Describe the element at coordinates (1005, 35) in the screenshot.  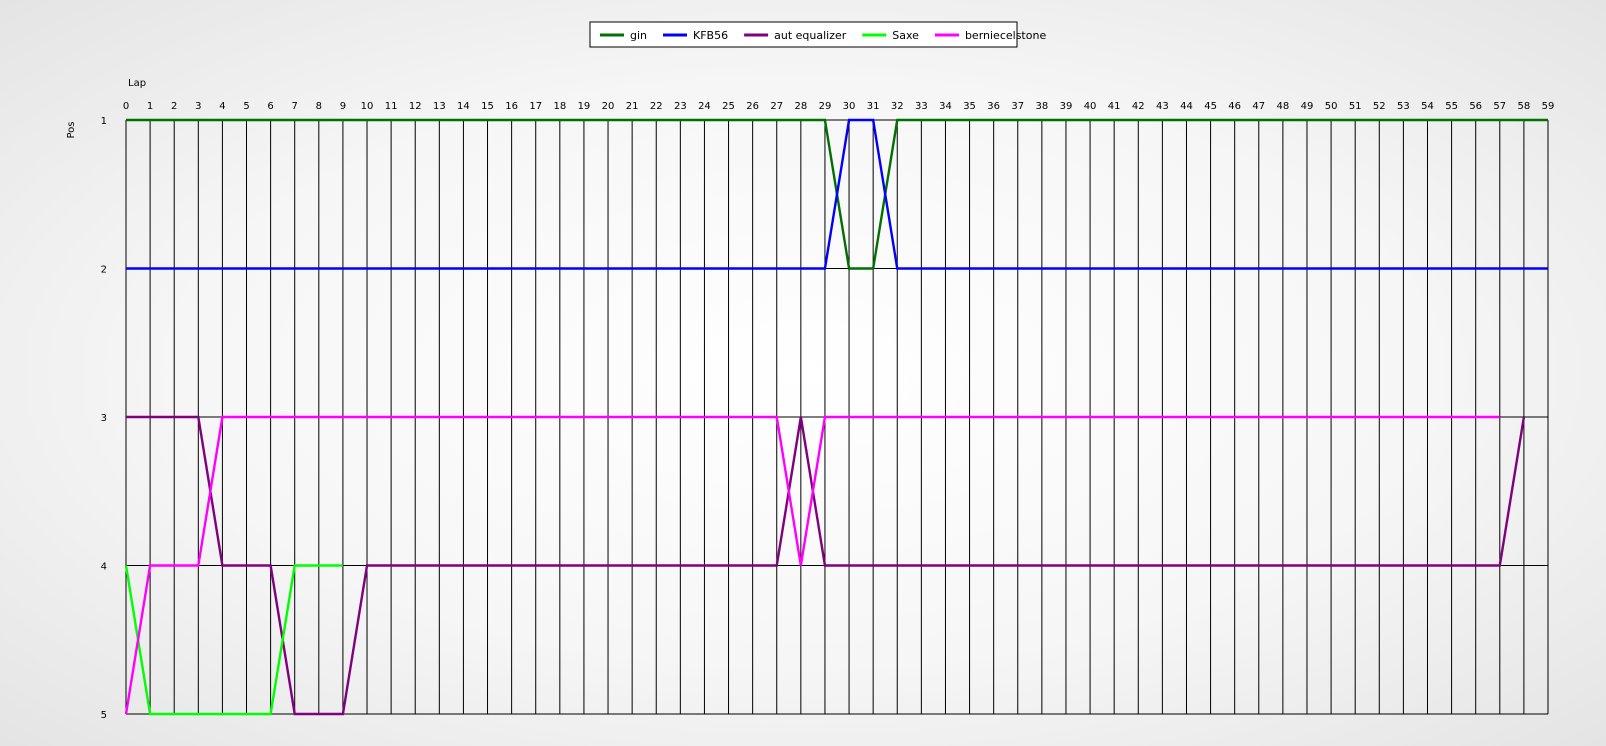
I see `legend-label-4: berniecelstone` at that location.